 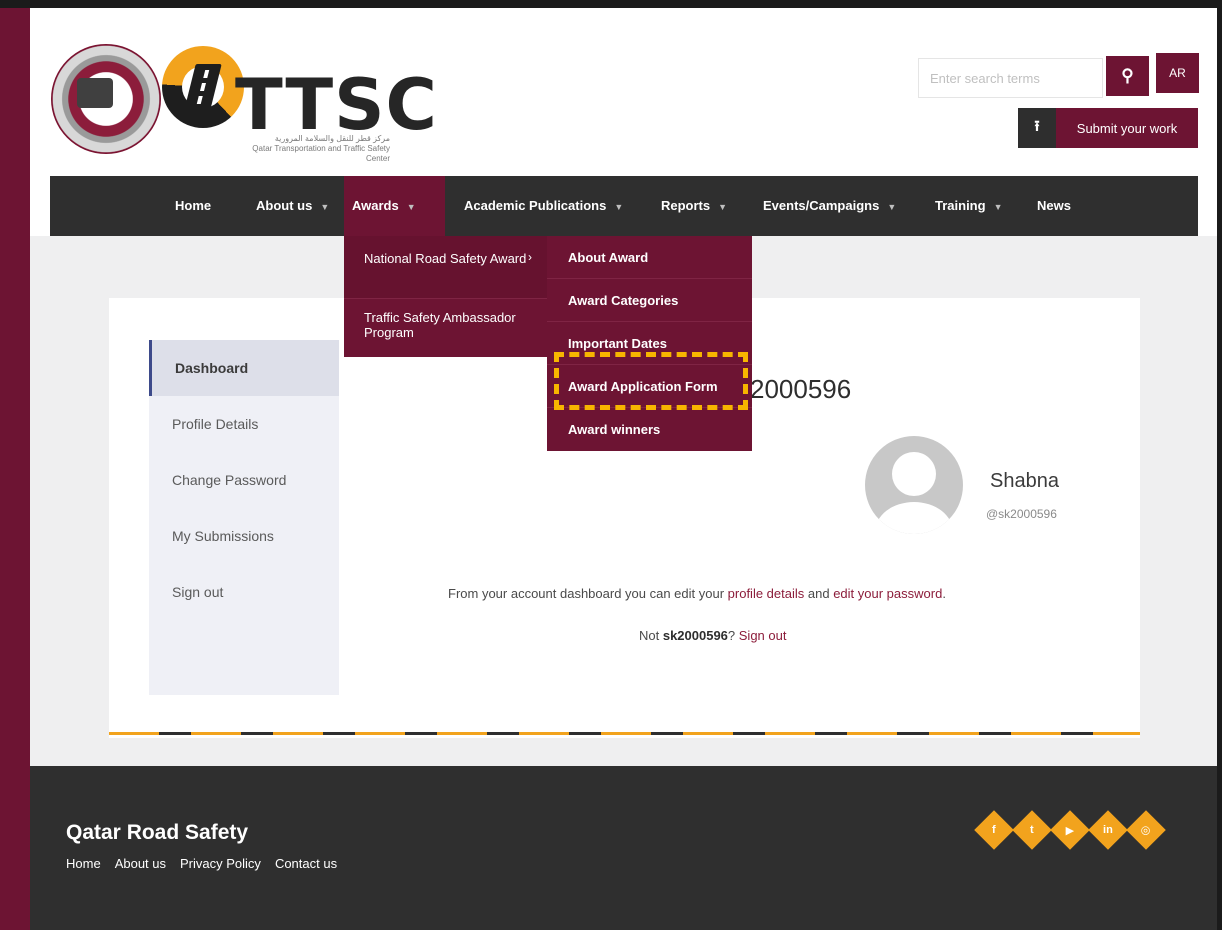 I want to click on nav-item-training: Training ▼, so click(x=968, y=206).